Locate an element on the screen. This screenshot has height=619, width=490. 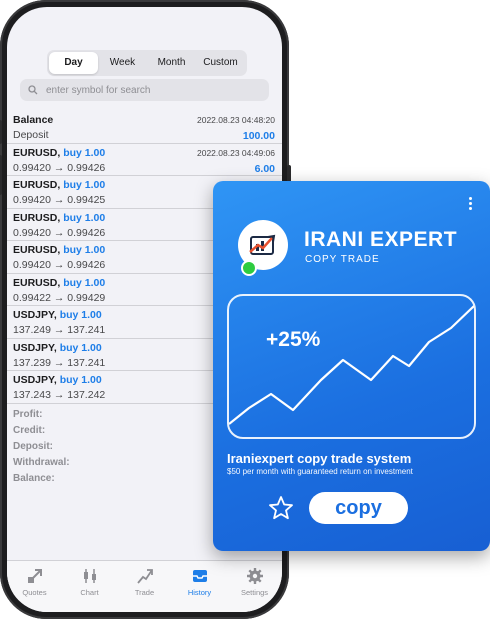
search-input is located at coordinates (151, 90).